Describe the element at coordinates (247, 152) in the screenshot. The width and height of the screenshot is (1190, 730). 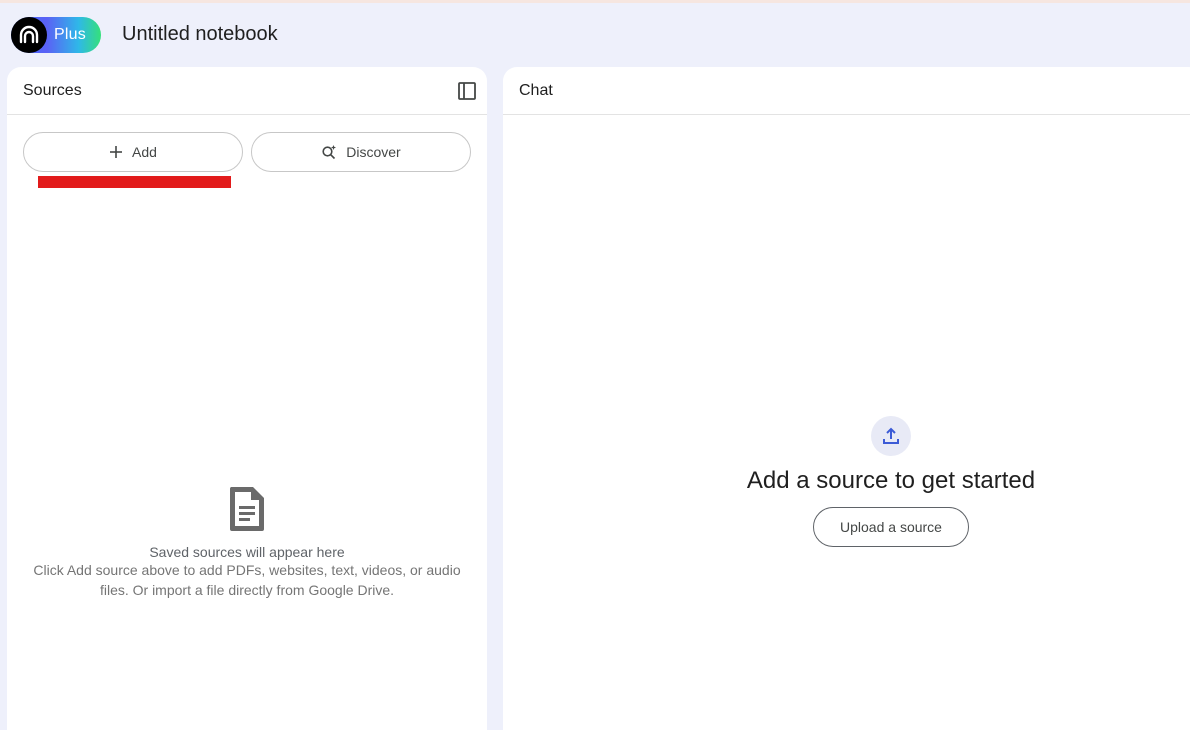
I see `source-actions: Add Discover` at that location.